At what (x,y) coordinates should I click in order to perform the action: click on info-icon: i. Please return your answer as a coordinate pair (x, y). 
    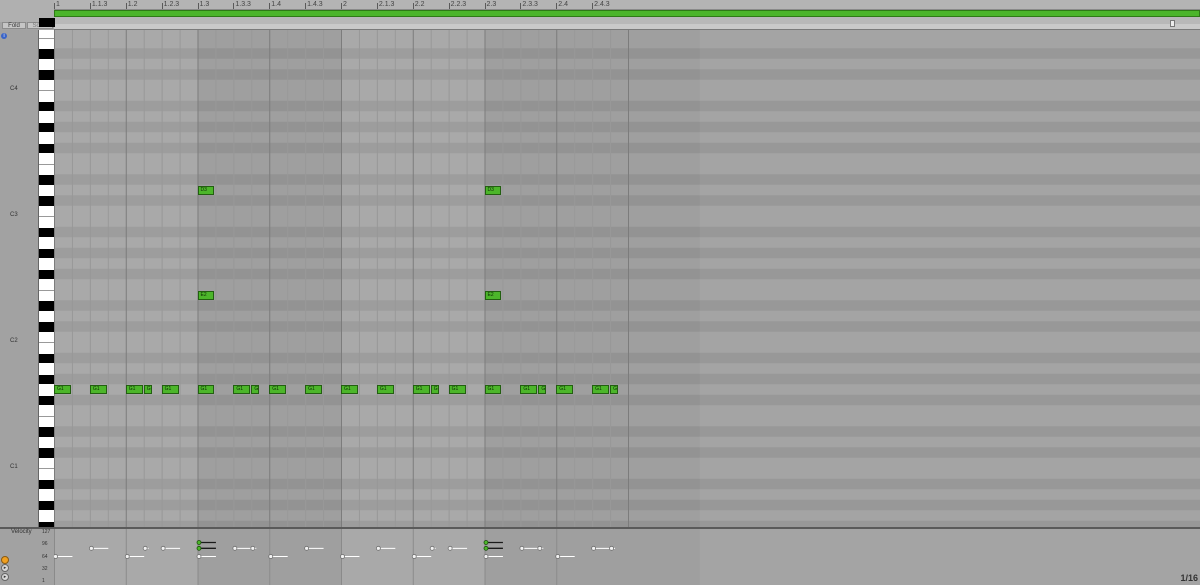
    Looking at the image, I should click on (4, 36).